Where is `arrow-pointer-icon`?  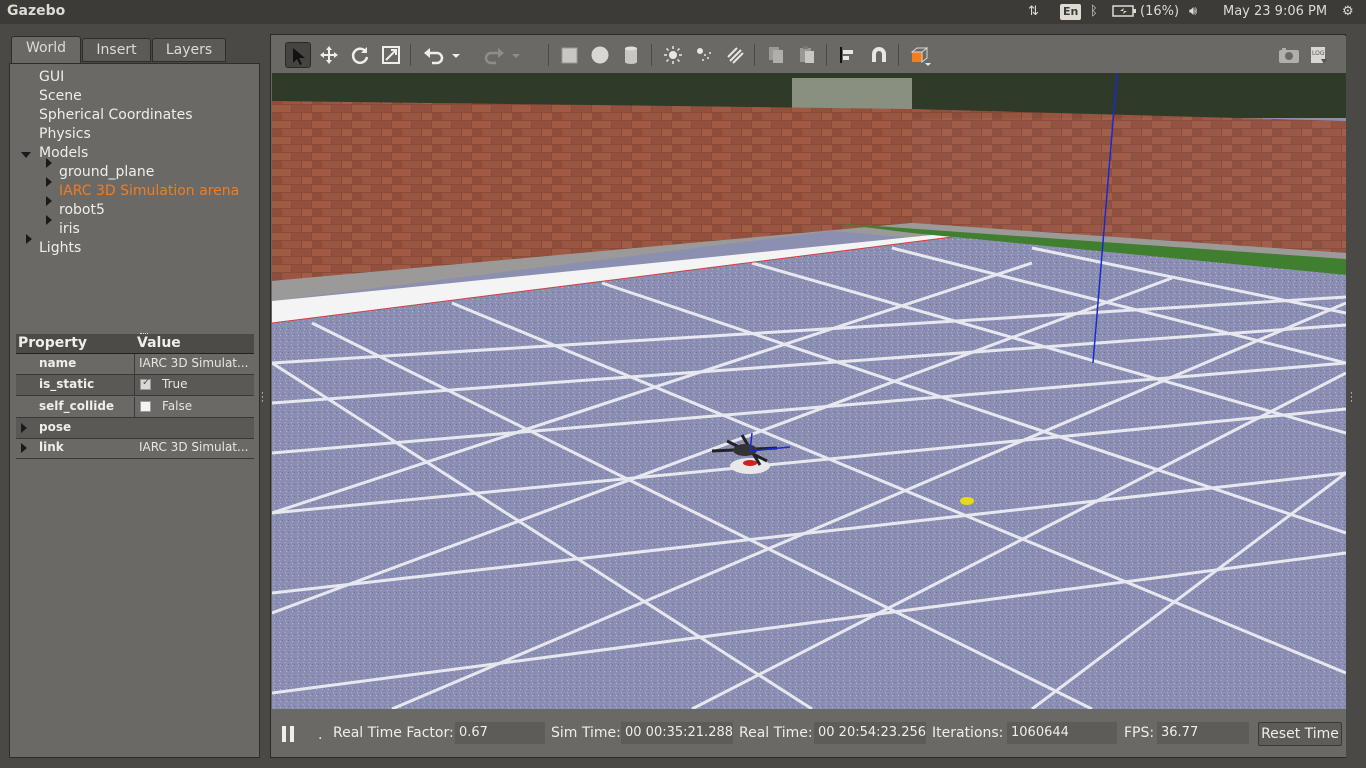
arrow-pointer-icon is located at coordinates (299, 56).